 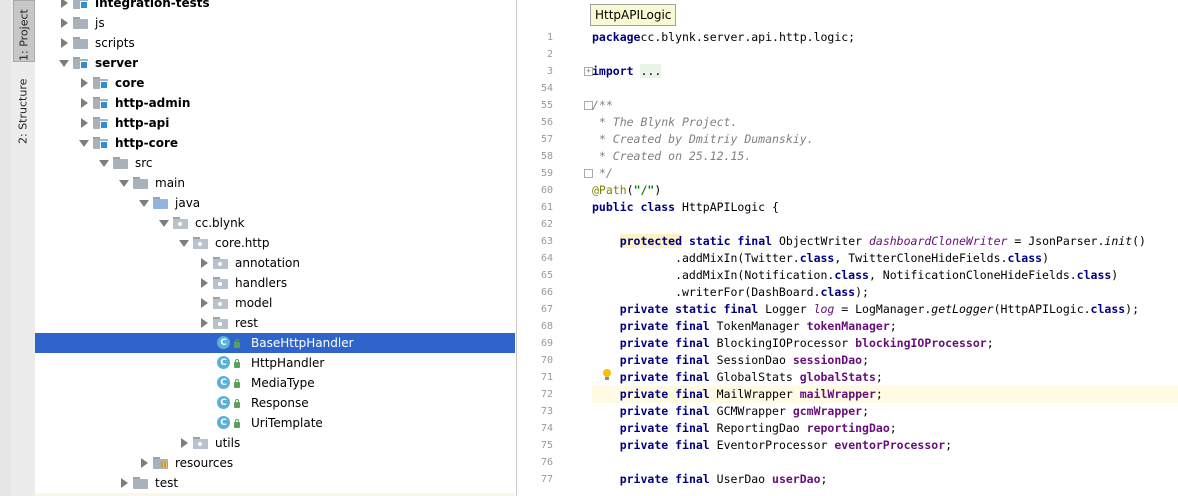 What do you see at coordinates (275, 243) in the screenshot?
I see `tree-item-folder: core.http` at bounding box center [275, 243].